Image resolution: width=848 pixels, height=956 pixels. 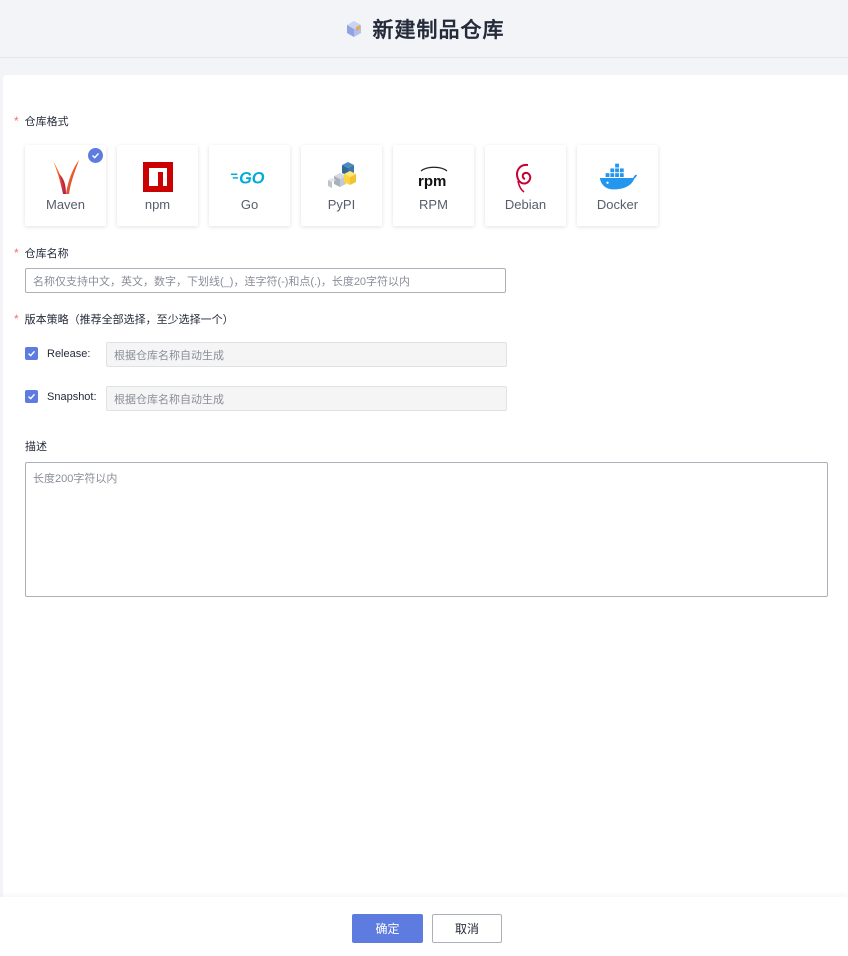 I want to click on description-placeholder: 长度200字符以内, so click(x=75, y=479).